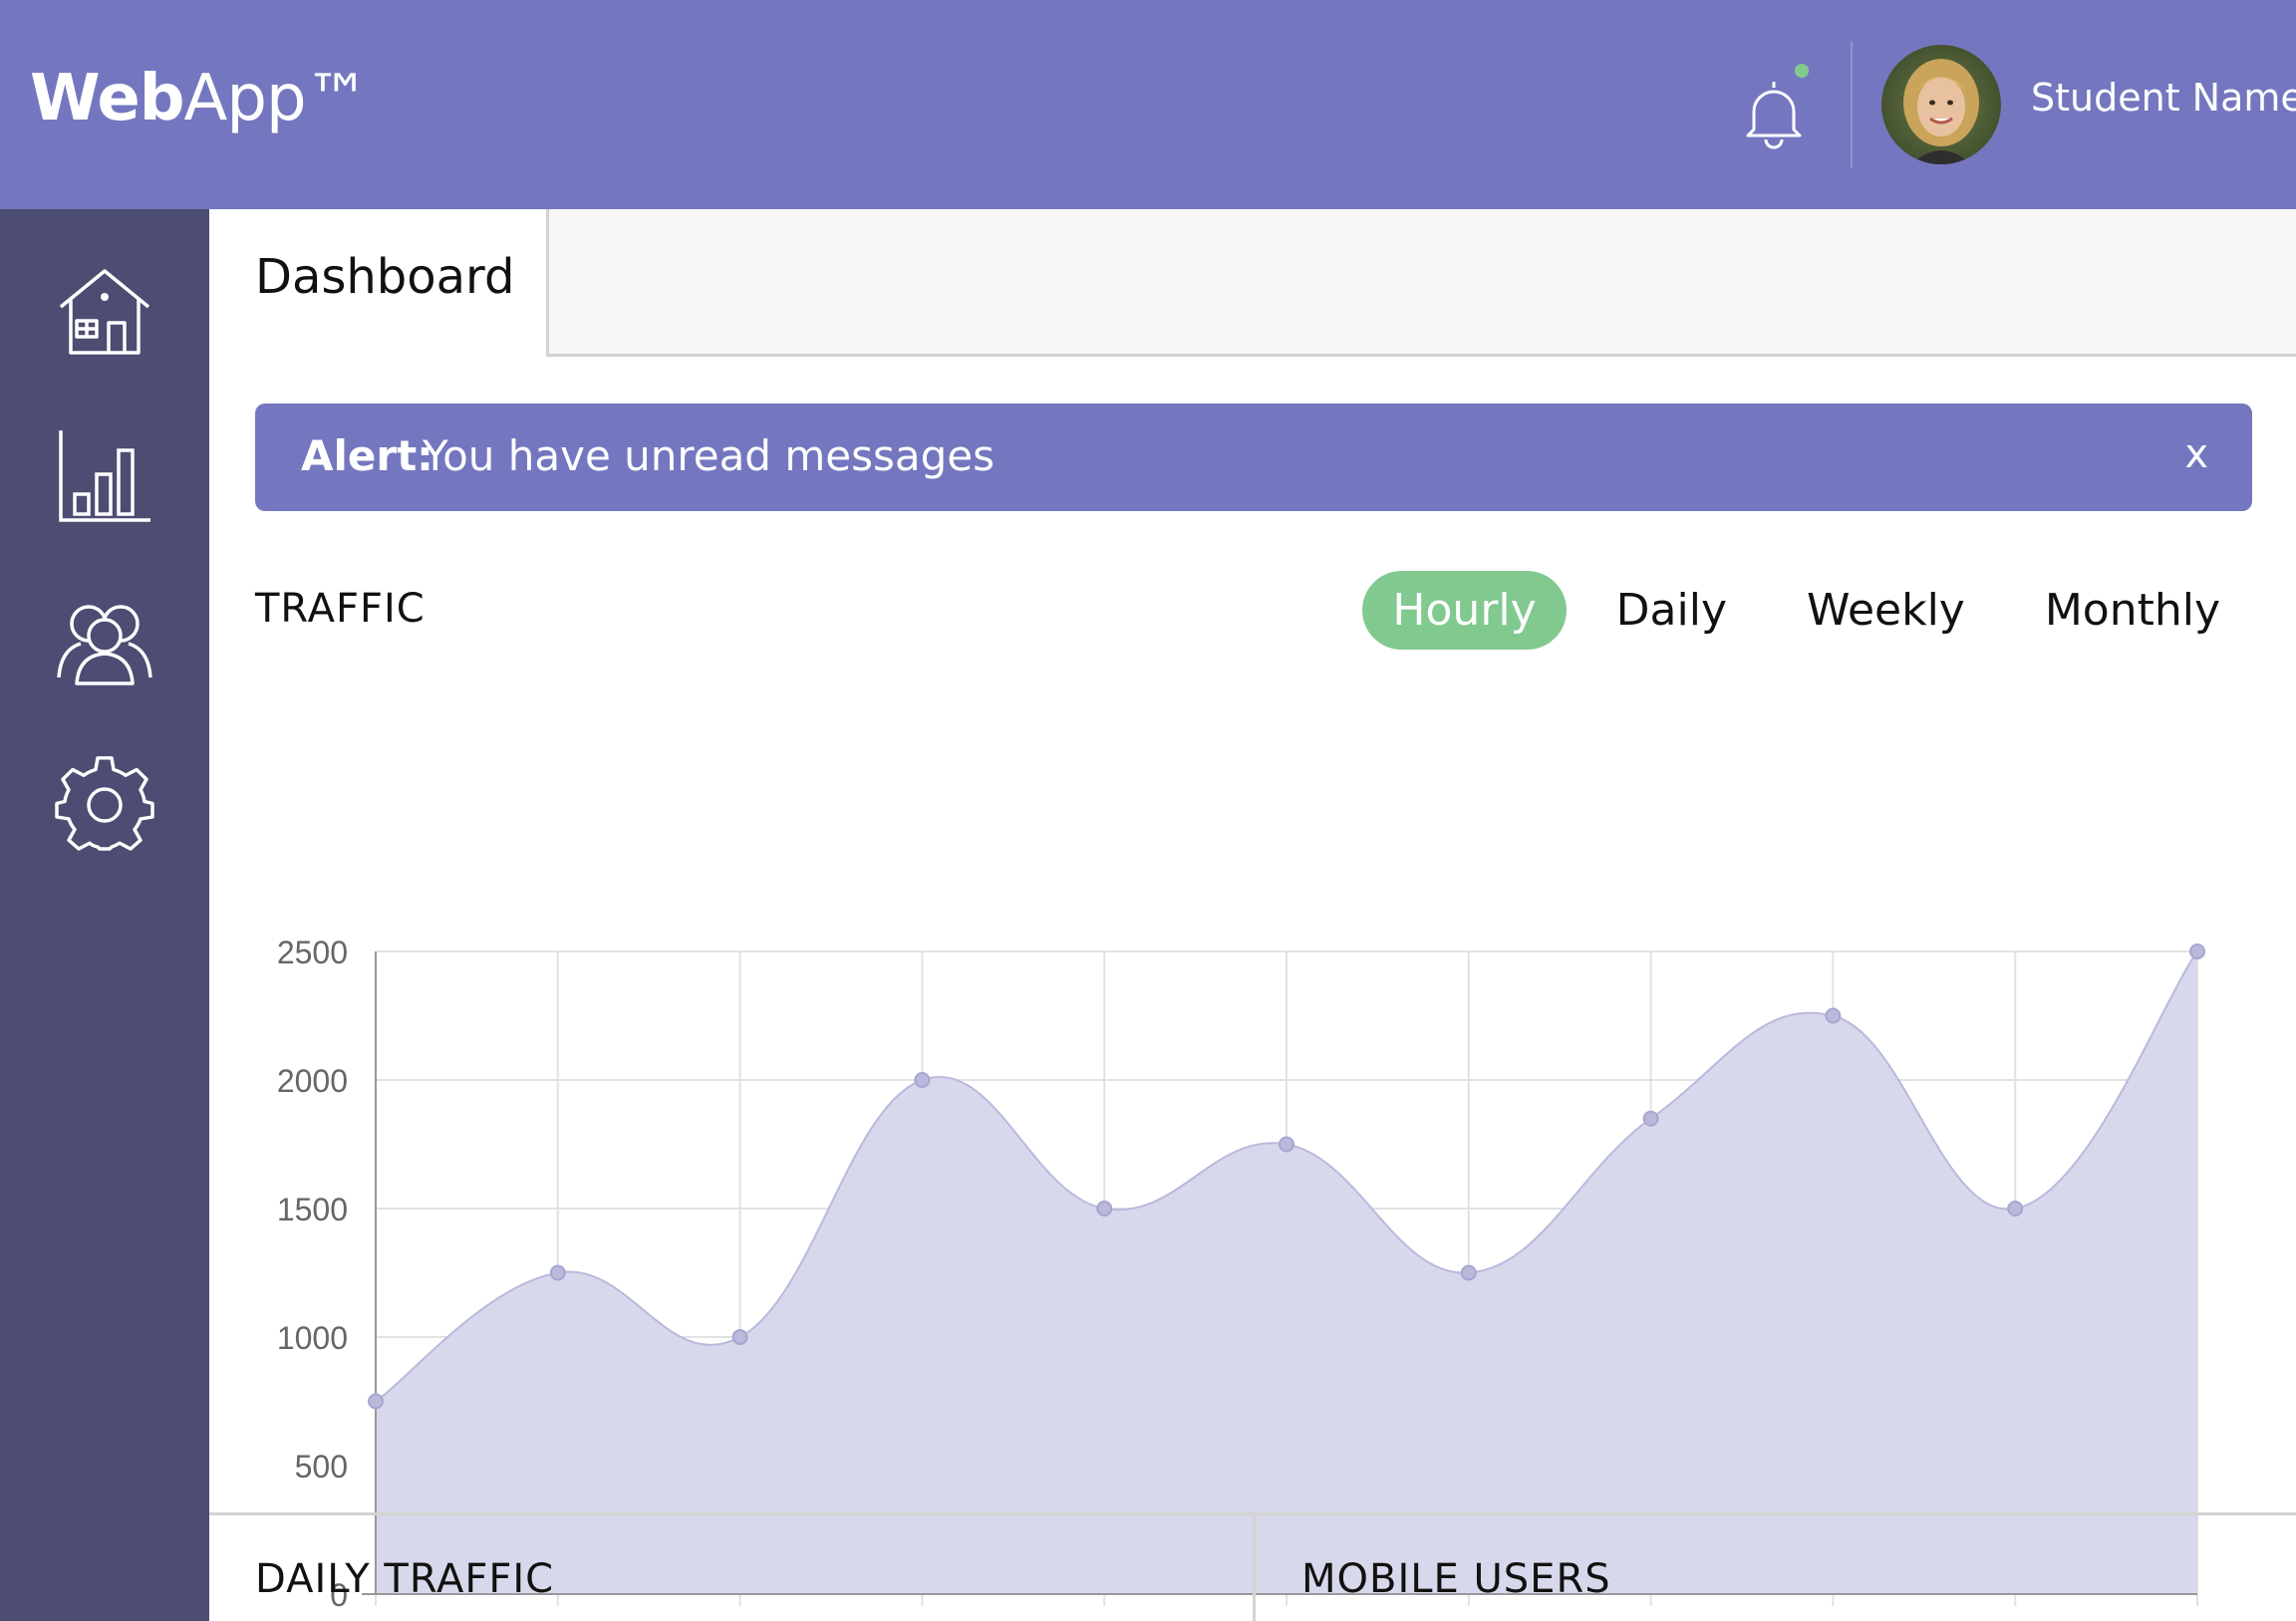 This screenshot has width=2296, height=1621. What do you see at coordinates (1464, 610) in the screenshot?
I see `tab-hourly: Hourly` at bounding box center [1464, 610].